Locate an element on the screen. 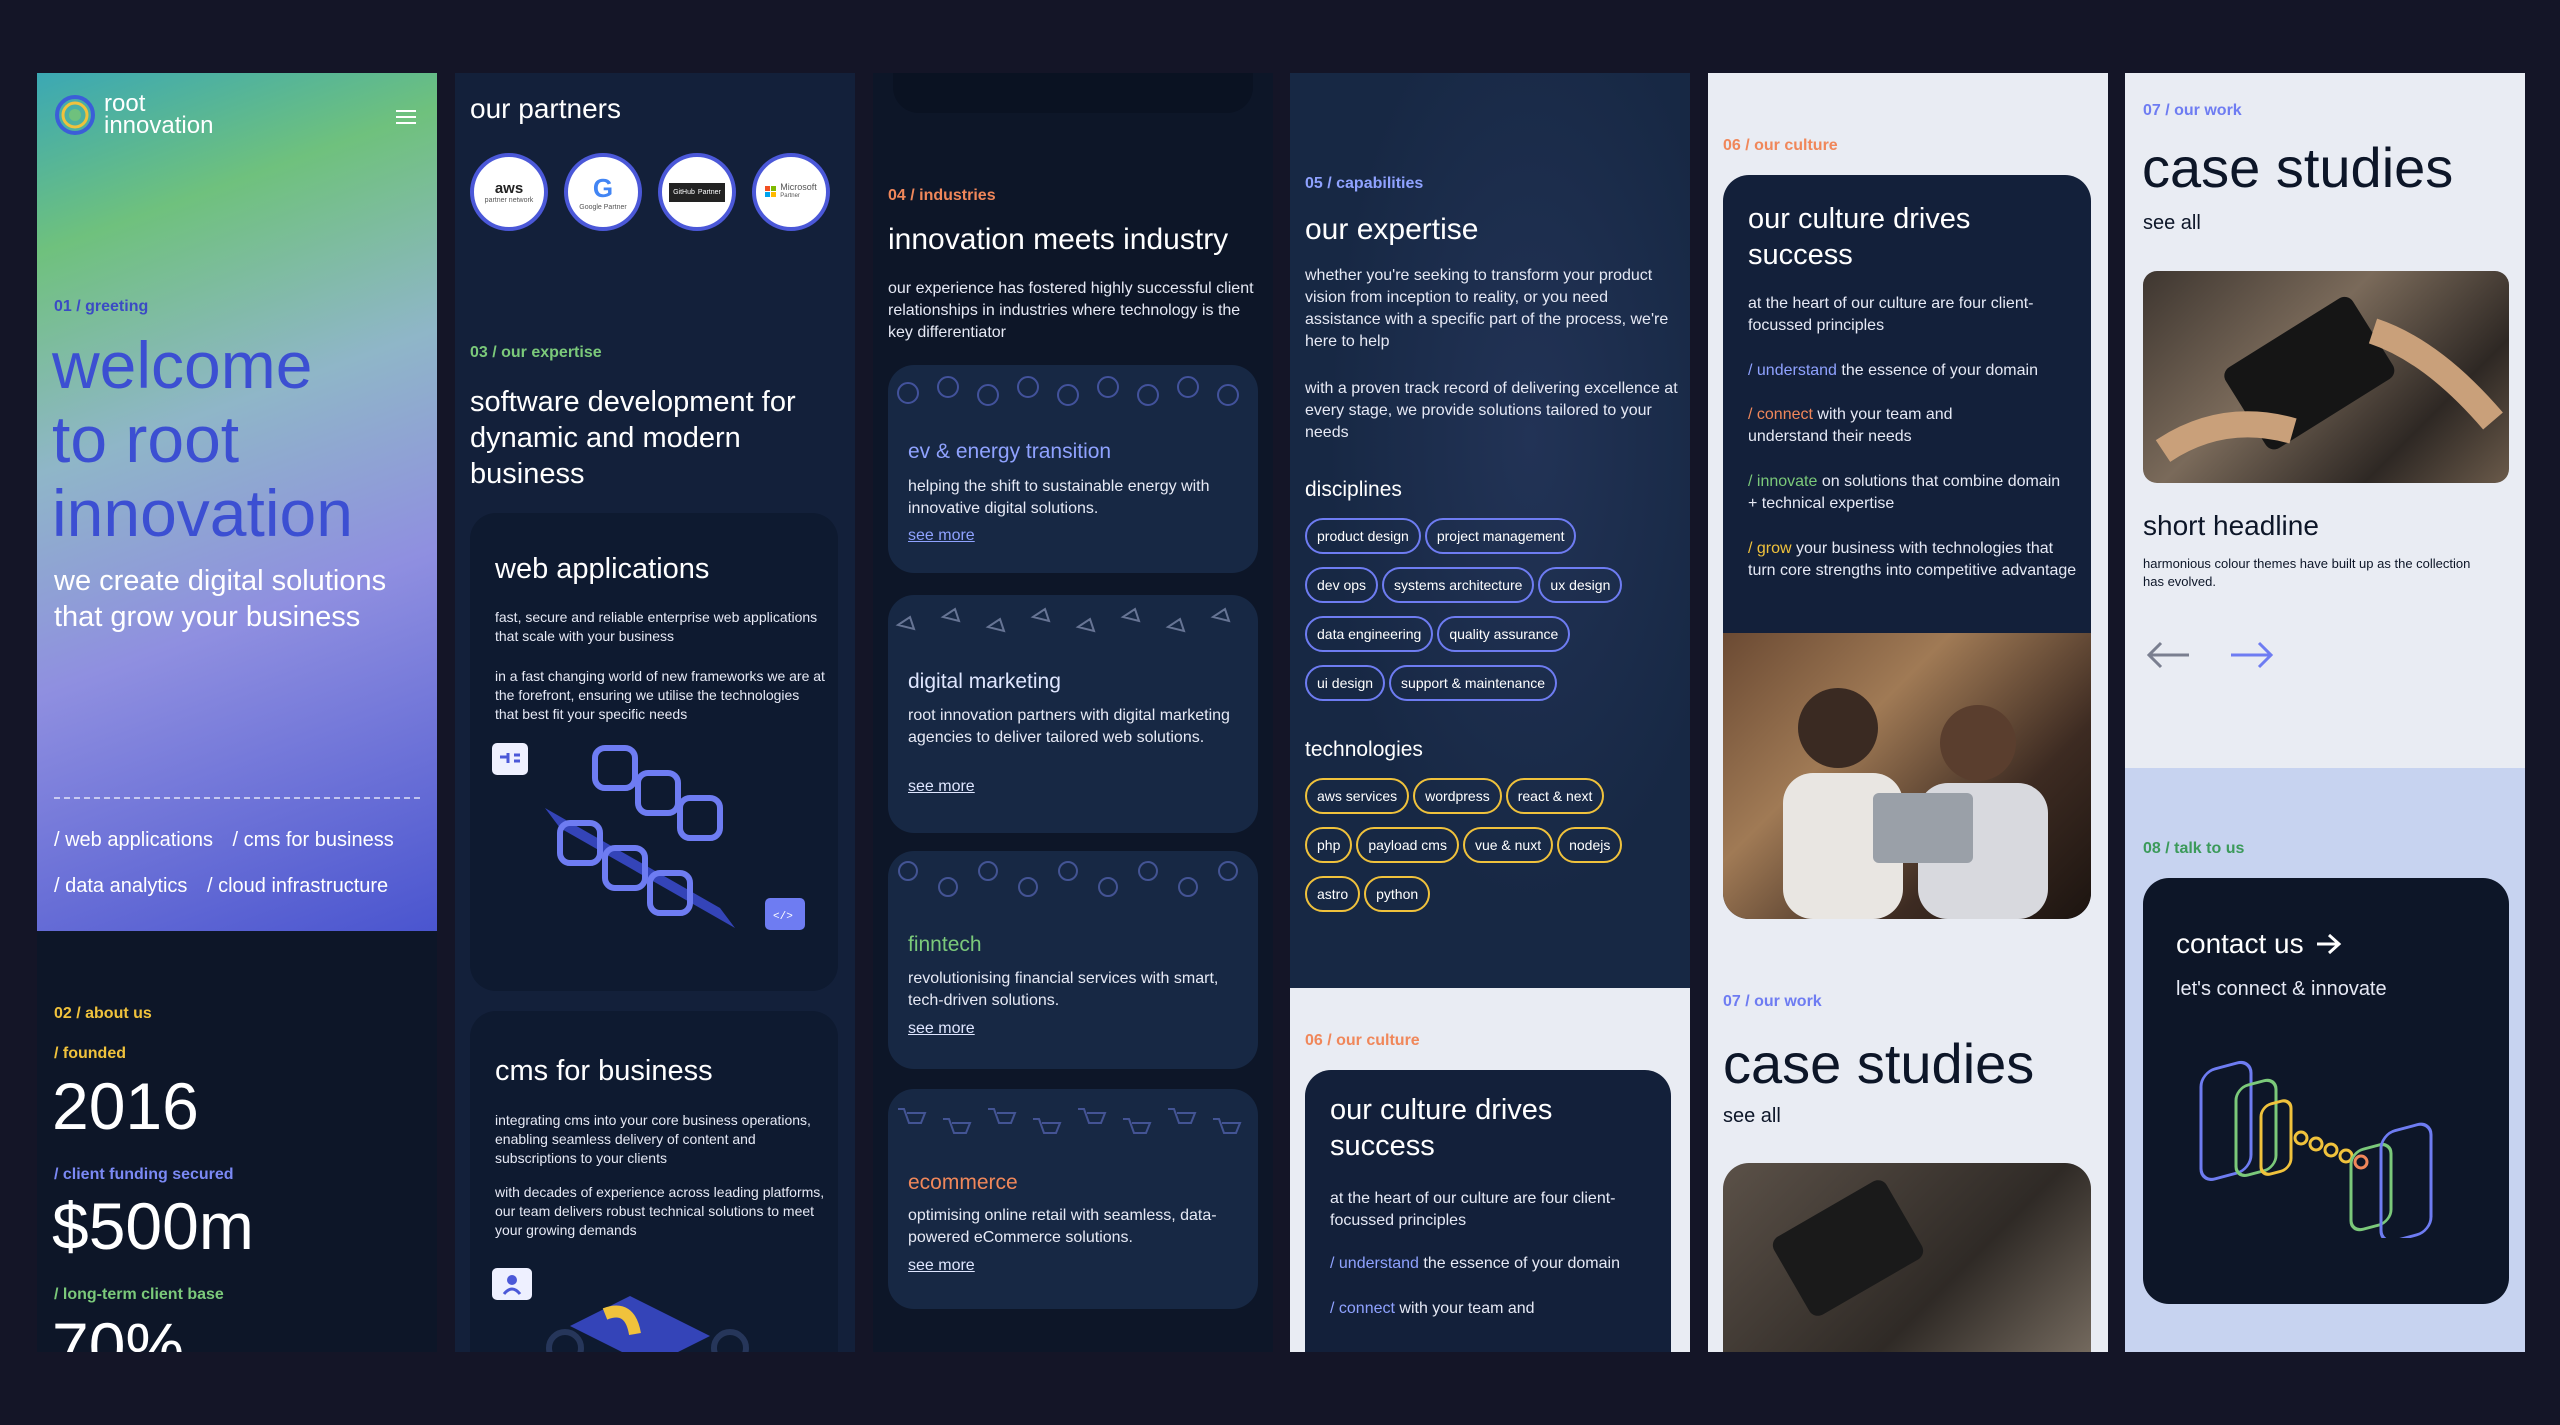  marketing-pattern-icon is located at coordinates (1063, 620).